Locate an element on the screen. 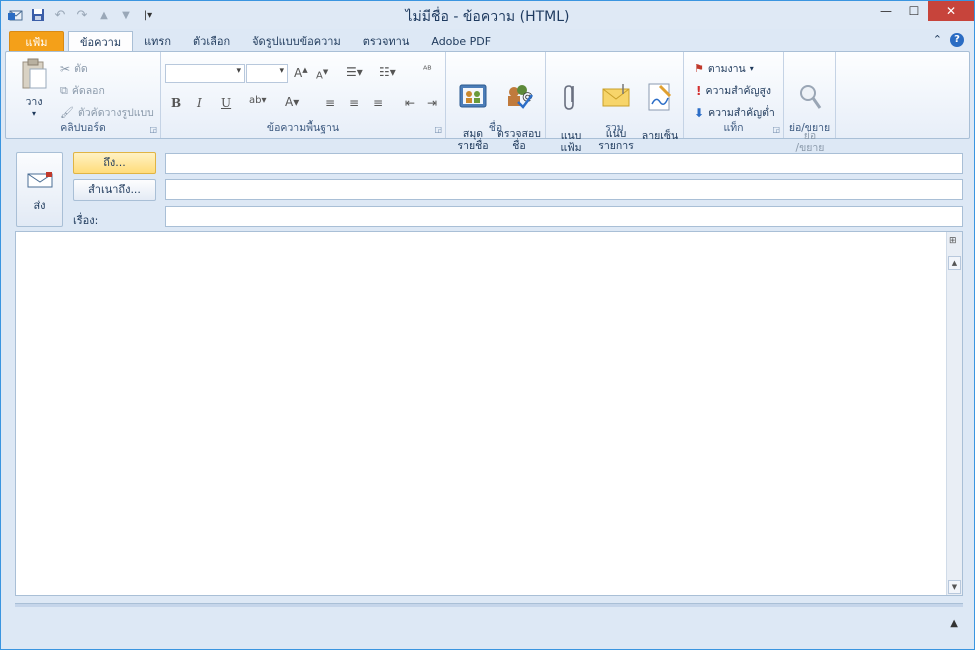 Image resolution: width=975 pixels, height=650 pixels. window-title: ไม่มีชื่อ - ข้อความ (HTML) is located at coordinates (487, 17).